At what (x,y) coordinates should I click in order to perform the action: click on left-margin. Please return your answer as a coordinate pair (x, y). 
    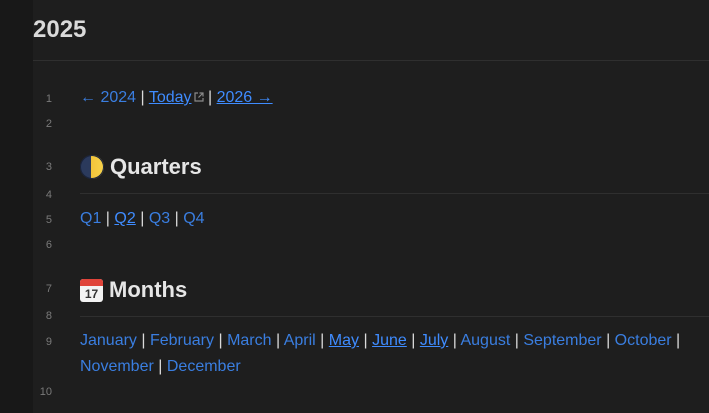
    Looking at the image, I should click on (16, 206).